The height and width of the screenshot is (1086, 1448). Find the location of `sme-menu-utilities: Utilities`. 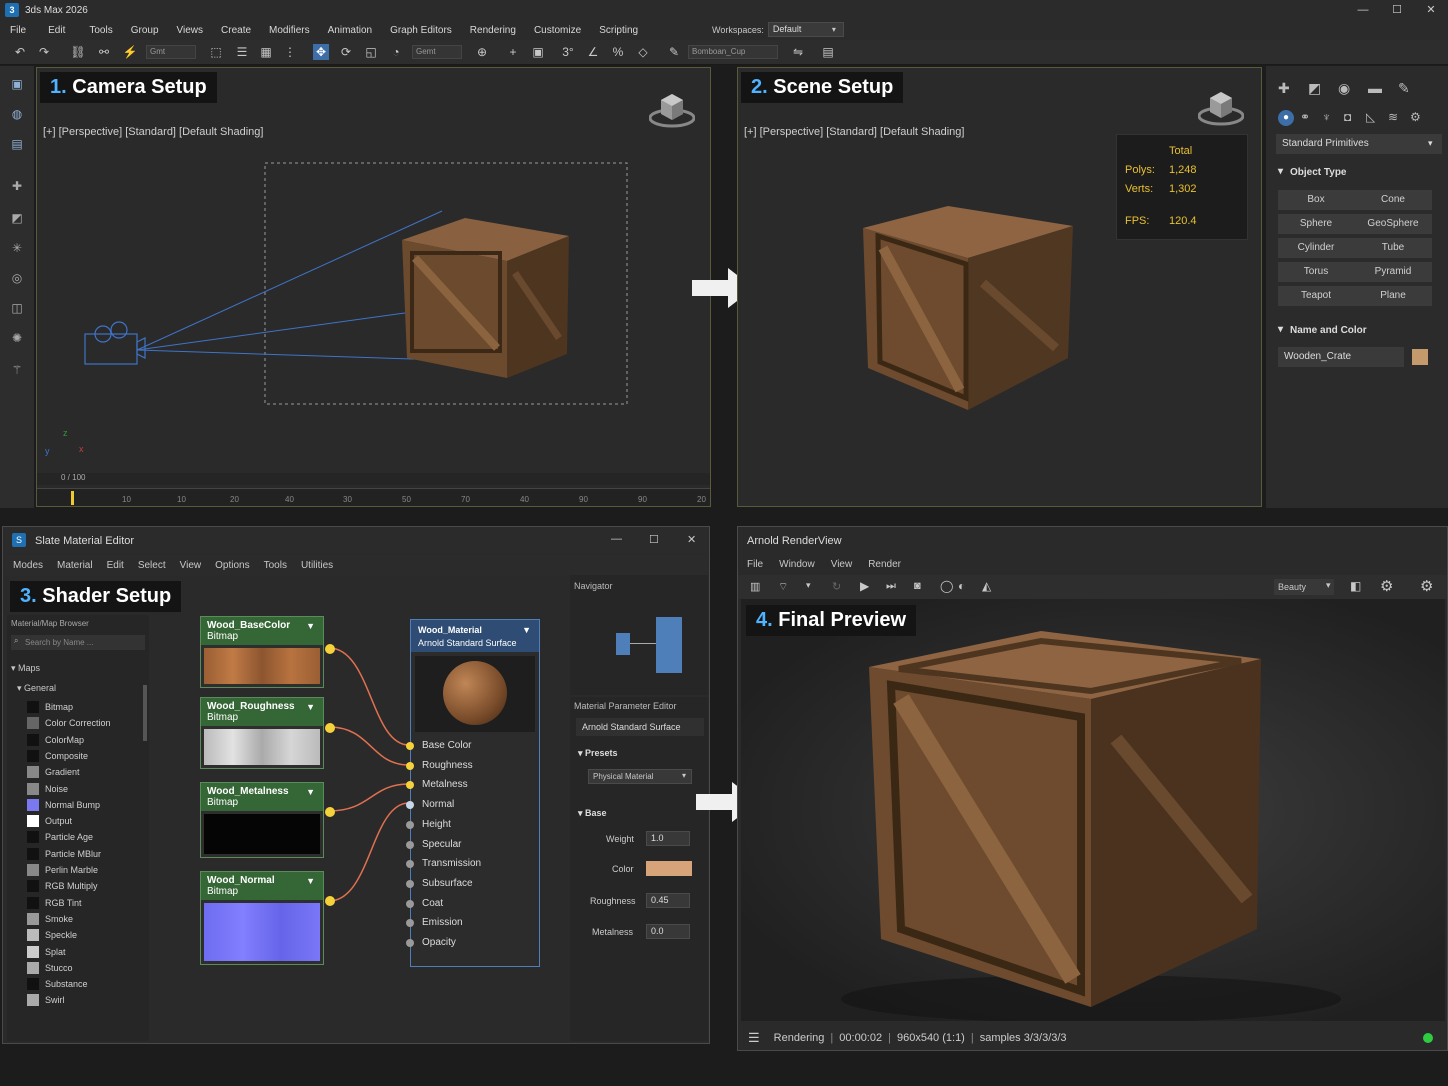

sme-menu-utilities: Utilities is located at coordinates (317, 565).